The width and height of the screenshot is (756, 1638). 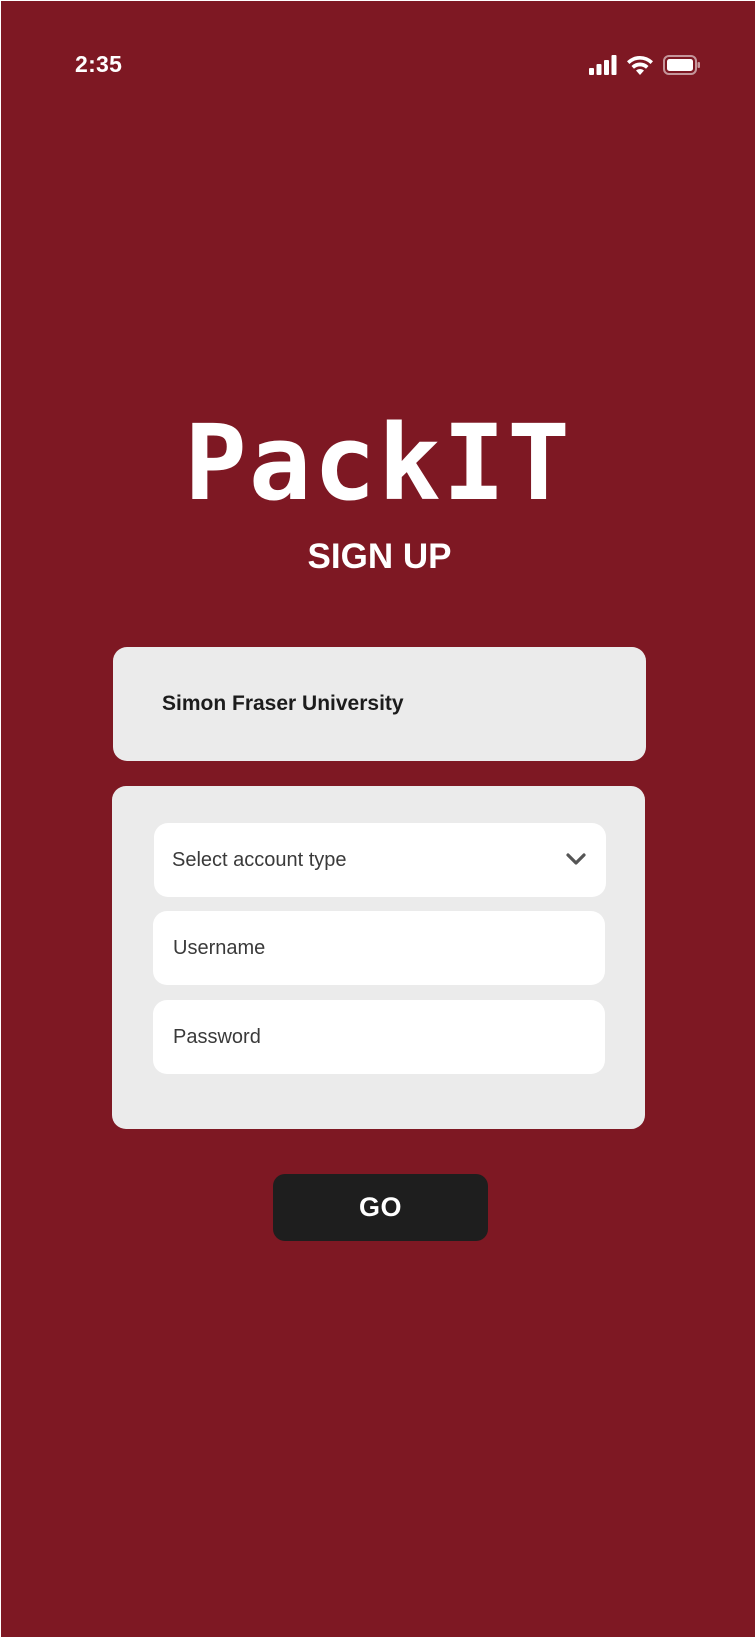 I want to click on chevron-down-icon, so click(x=576, y=862).